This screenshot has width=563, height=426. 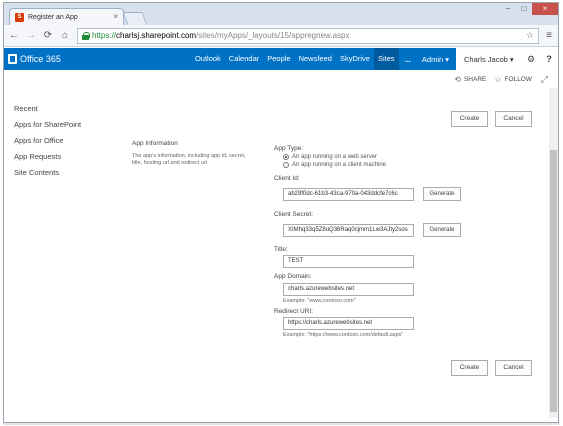 I want to click on vertical-scrollbar, so click(x=553, y=253).